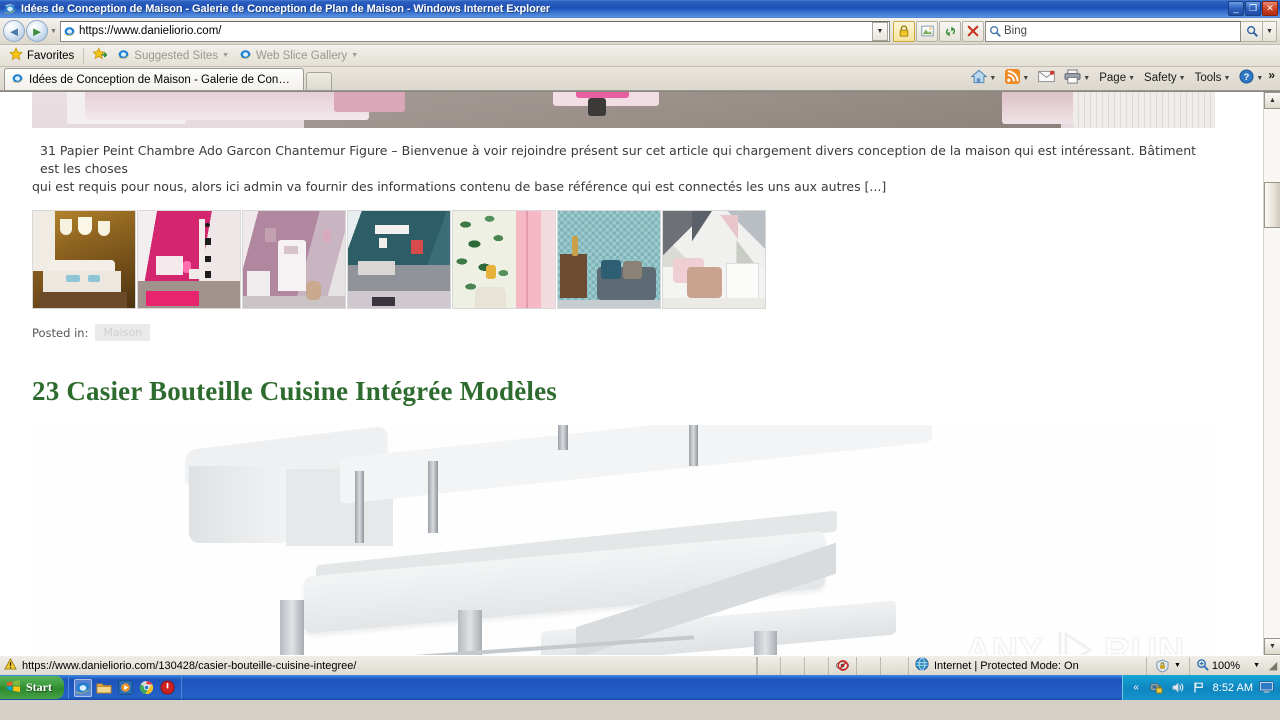 The width and height of the screenshot is (1280, 720). What do you see at coordinates (1270, 8) in the screenshot?
I see `close-button: ✕` at bounding box center [1270, 8].